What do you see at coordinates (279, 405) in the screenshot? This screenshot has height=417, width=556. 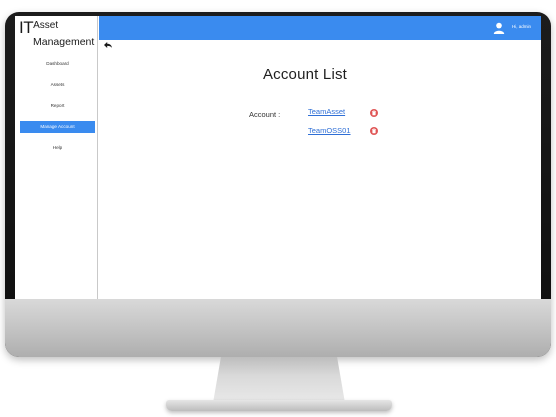 I see `monitor-base` at bounding box center [279, 405].